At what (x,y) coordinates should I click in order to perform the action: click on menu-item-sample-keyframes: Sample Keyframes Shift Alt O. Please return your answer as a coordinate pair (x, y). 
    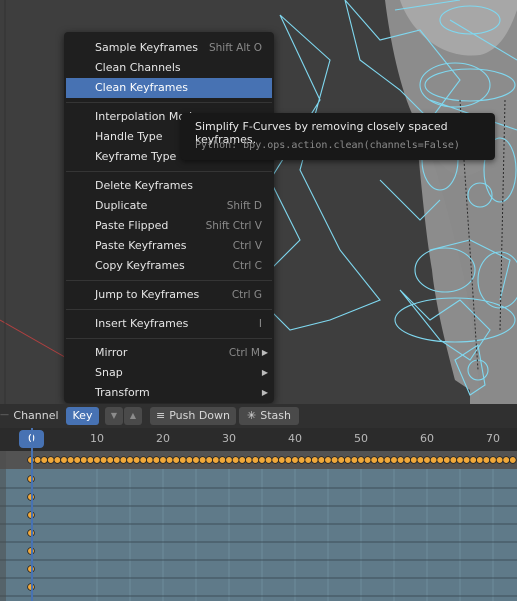
    Looking at the image, I should click on (169, 48).